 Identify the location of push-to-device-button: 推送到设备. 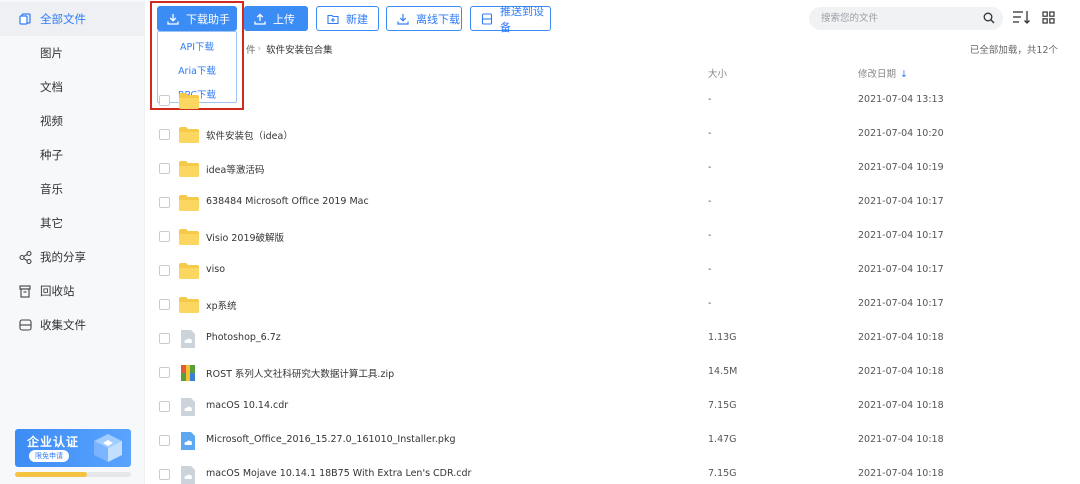
(510, 19).